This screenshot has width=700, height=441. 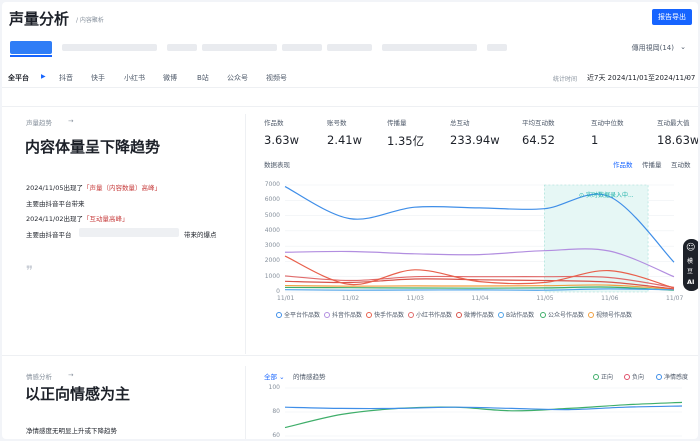 I want to click on x-tick-label: 11/07, so click(x=675, y=298).